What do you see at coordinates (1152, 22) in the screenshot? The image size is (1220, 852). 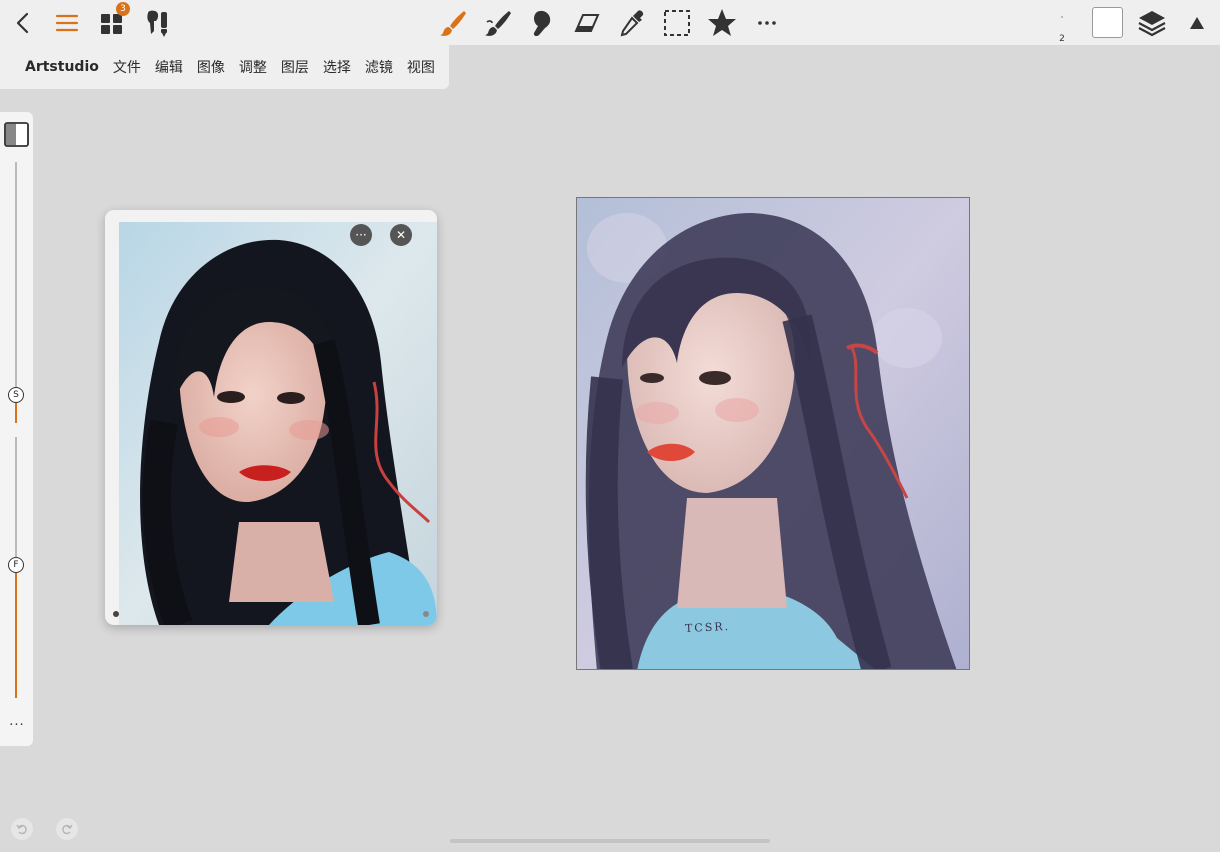 I see `layers-icon` at bounding box center [1152, 22].